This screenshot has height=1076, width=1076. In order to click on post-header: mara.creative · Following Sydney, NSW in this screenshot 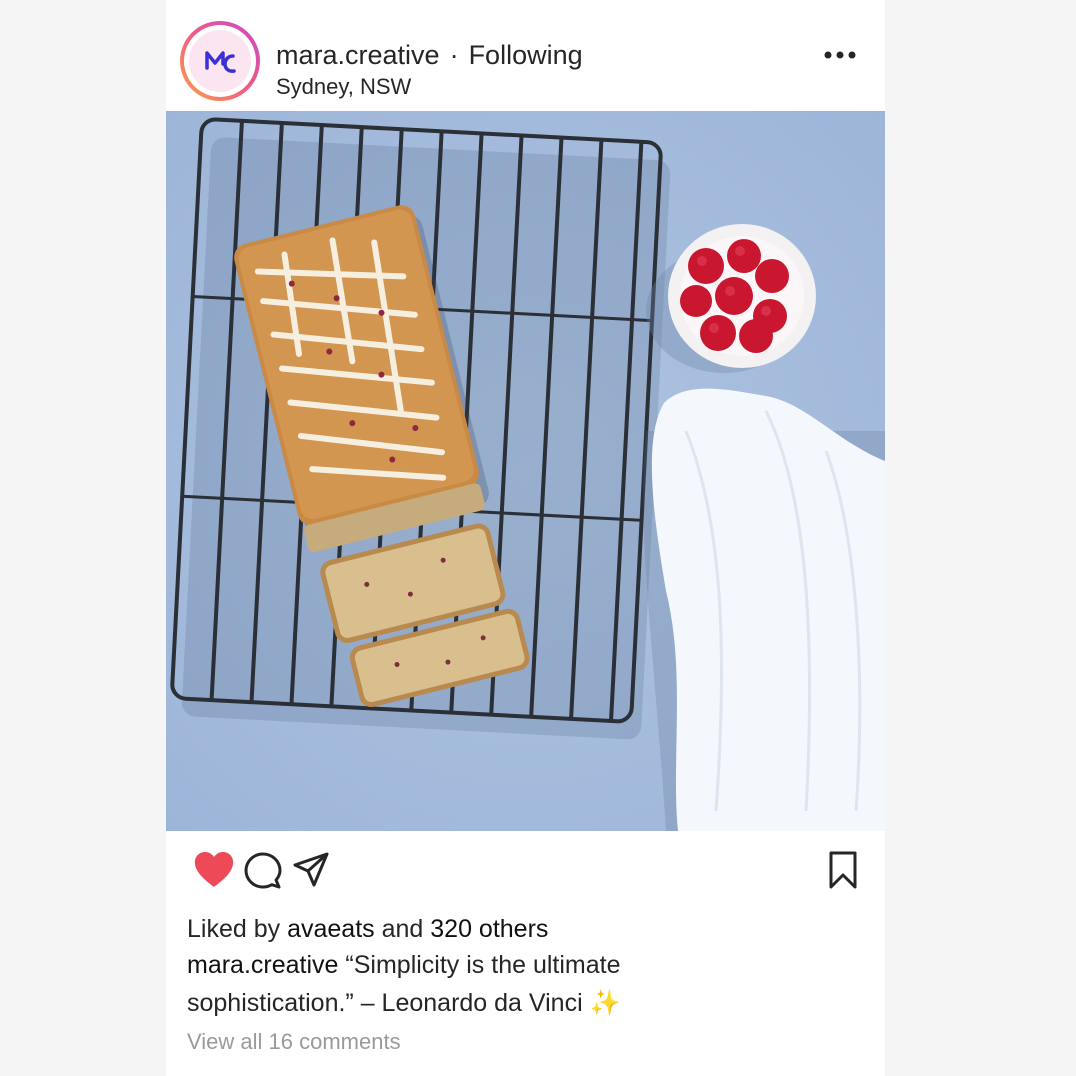, I will do `click(525, 55)`.